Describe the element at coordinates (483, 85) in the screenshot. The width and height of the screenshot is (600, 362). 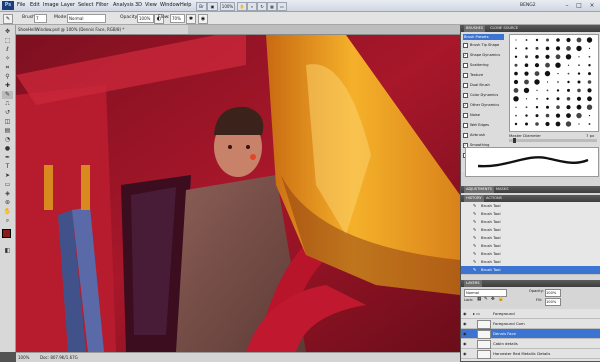
I see `brush-option-row: Dual Brush` at that location.